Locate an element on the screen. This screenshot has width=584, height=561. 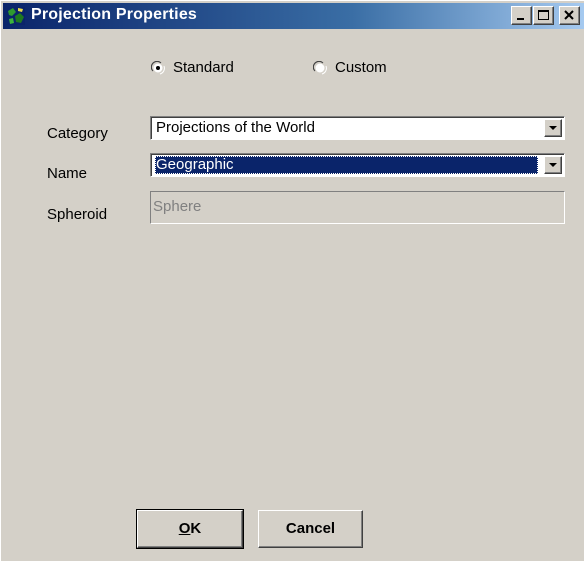
radio-standard: Standard is located at coordinates (206, 69).